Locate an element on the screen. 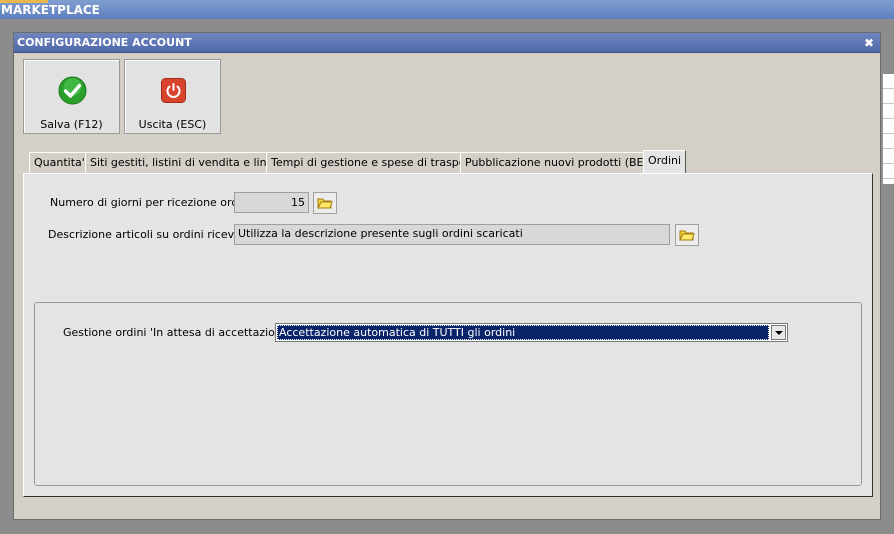 The width and height of the screenshot is (894, 534). app-title-accent is located at coordinates (24, 1).